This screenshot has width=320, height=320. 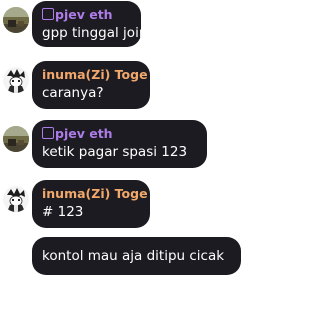 I want to click on message-text: kontol mau aja ditipu cicak, so click(x=133, y=256).